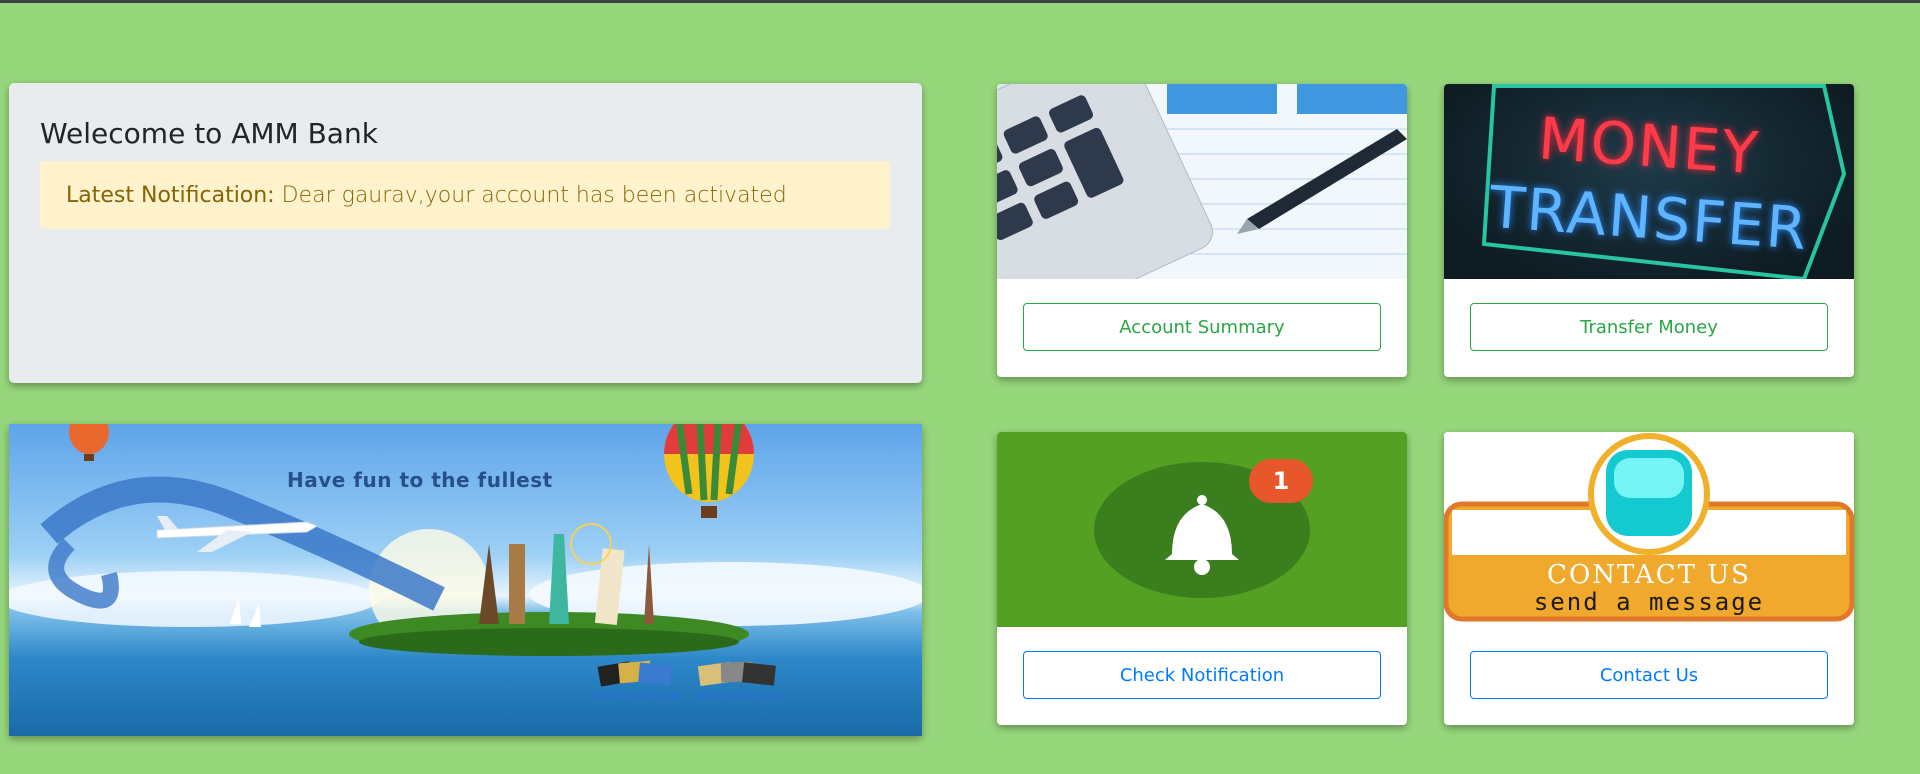 This screenshot has width=1920, height=774. Describe the element at coordinates (736, 674) in the screenshot. I see `debit-cards-icon` at that location.